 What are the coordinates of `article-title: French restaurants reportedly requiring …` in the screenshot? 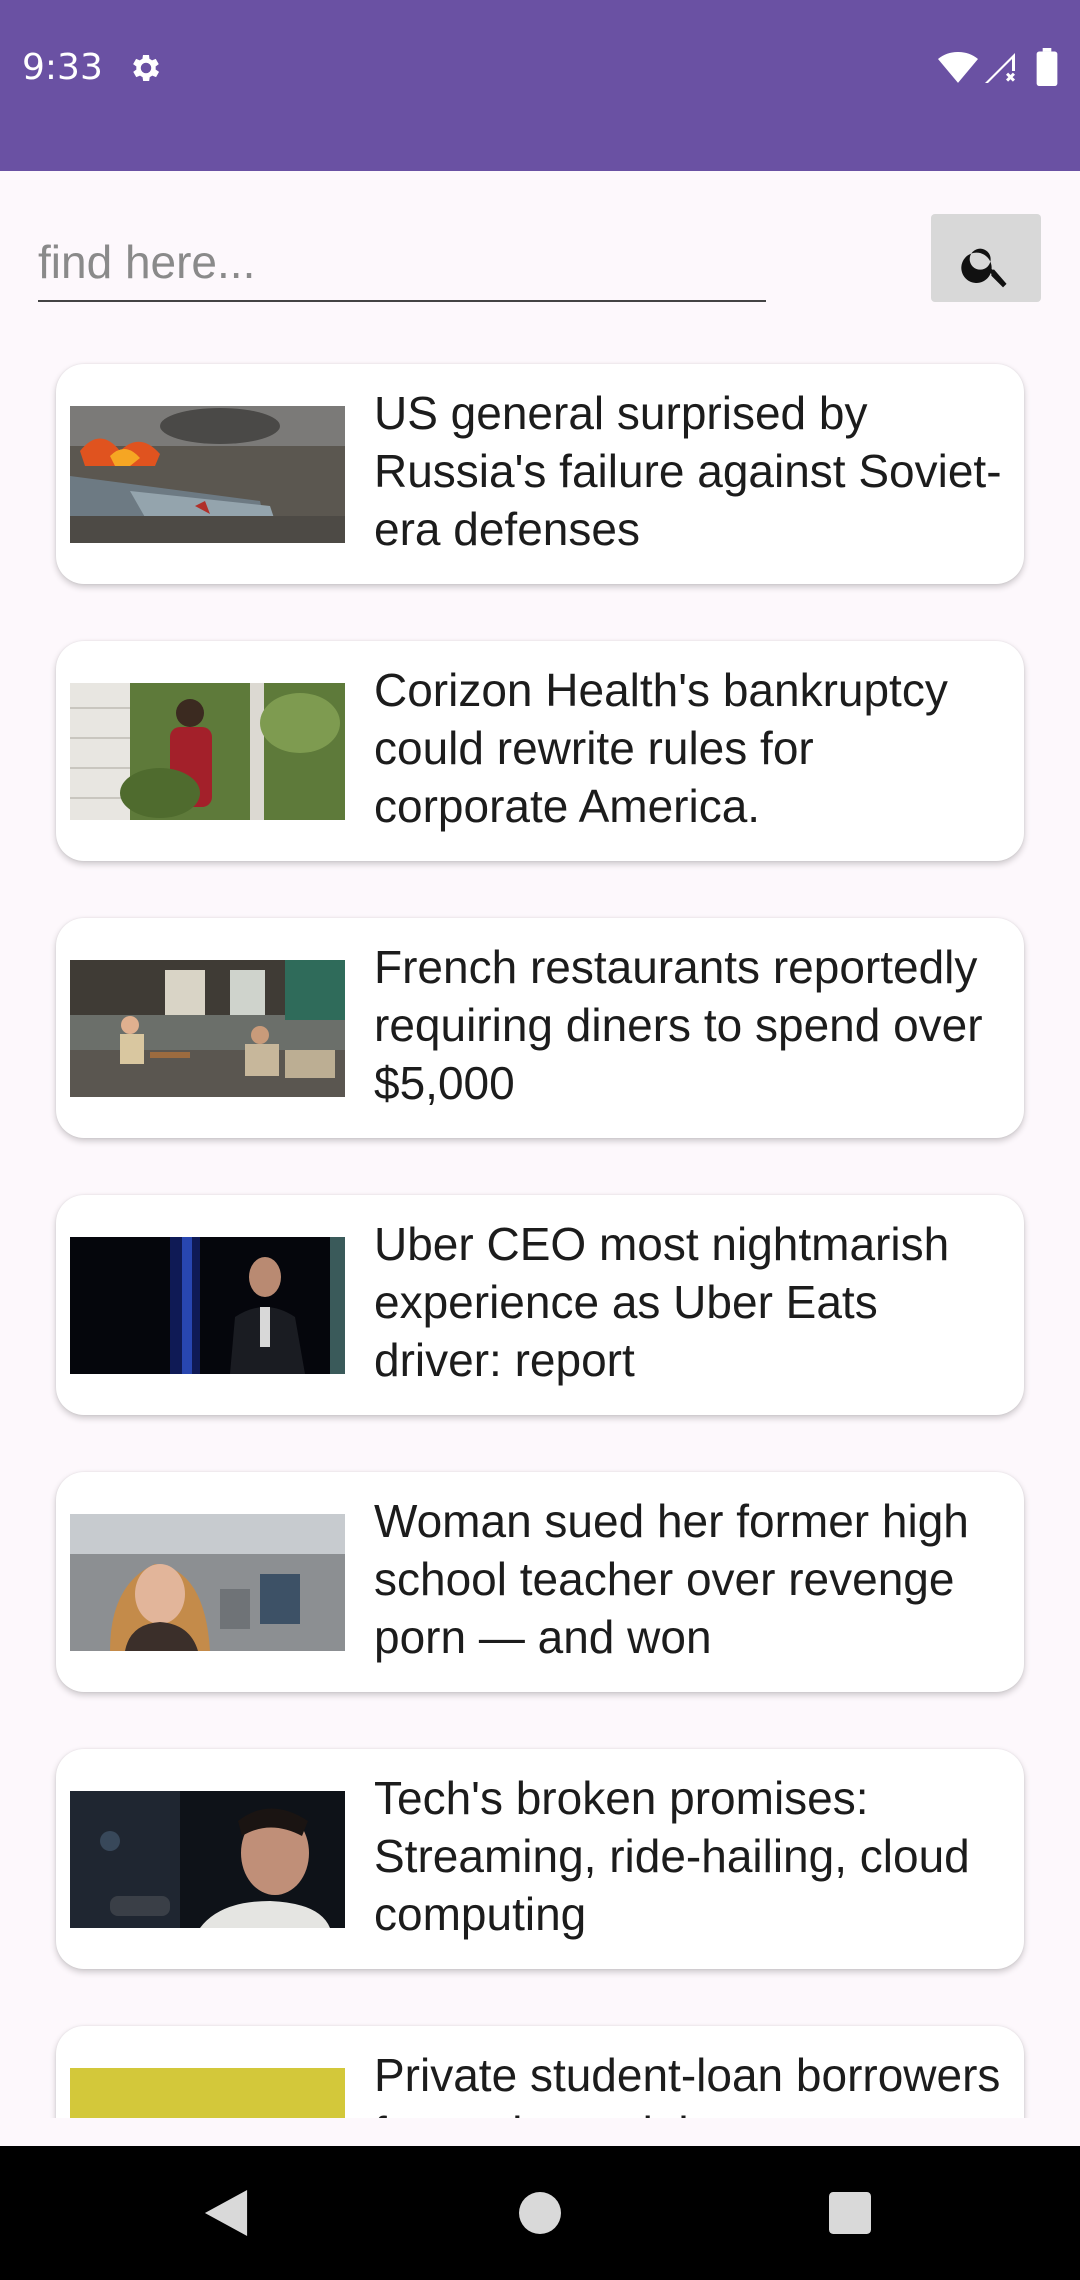 It's located at (678, 1025).